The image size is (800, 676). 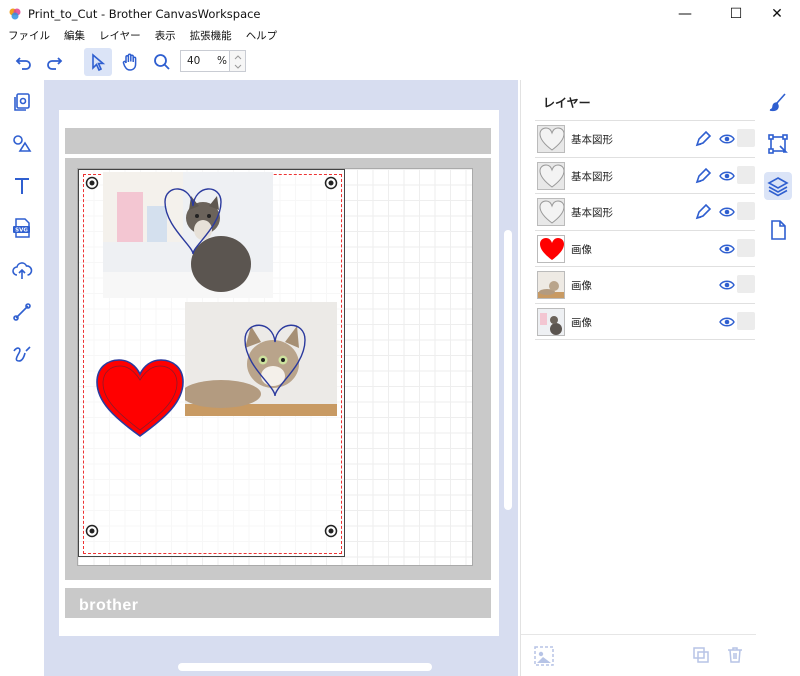 I want to click on undo-button, so click(x=24, y=62).